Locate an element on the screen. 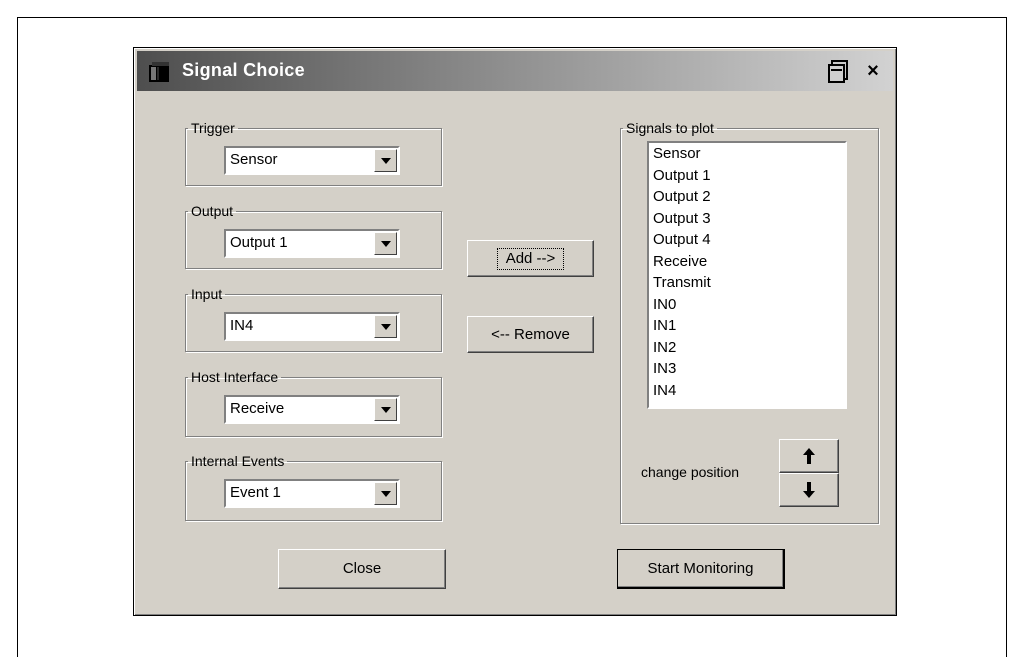 This screenshot has width=1026, height=657. change-position-label: change position is located at coordinates (690, 472).